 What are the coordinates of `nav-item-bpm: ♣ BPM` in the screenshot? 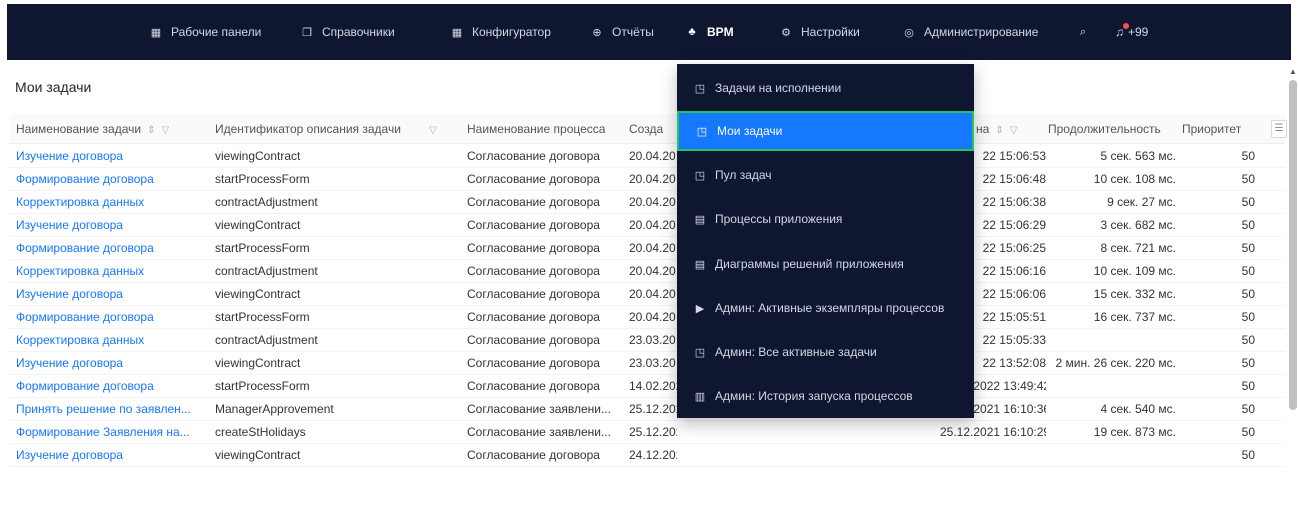 It's located at (709, 32).